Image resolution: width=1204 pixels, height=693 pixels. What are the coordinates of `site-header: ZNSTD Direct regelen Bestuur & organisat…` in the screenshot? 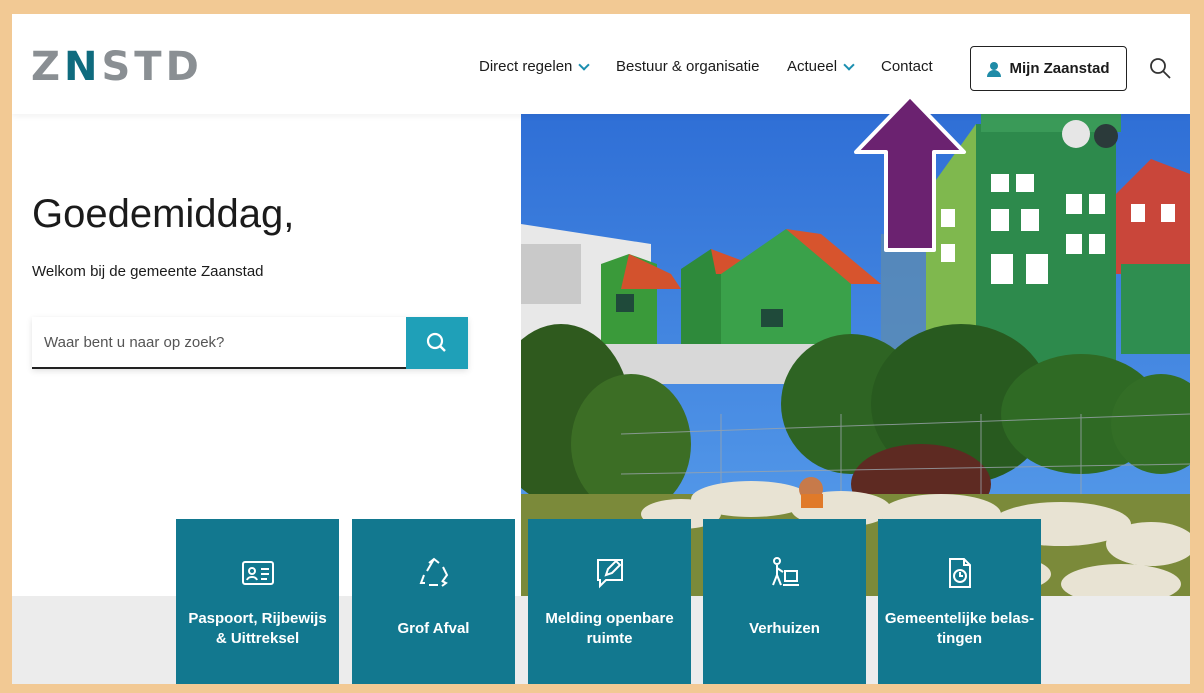 It's located at (601, 64).